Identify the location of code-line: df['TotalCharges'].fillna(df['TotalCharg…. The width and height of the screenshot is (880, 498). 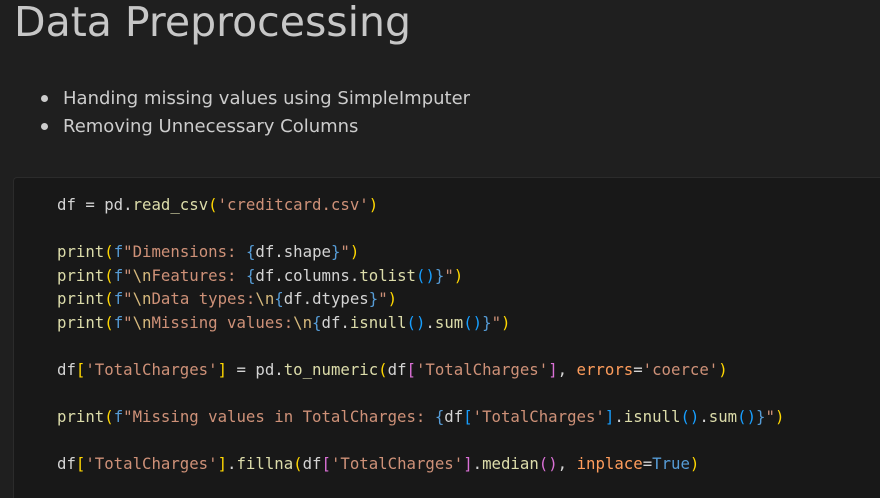
(378, 463).